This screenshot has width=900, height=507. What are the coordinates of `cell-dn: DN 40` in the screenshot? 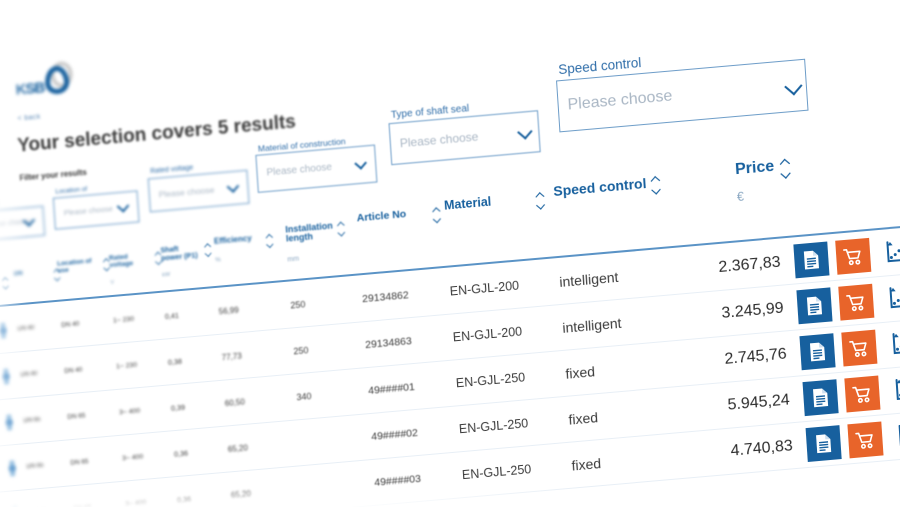 It's located at (29, 374).